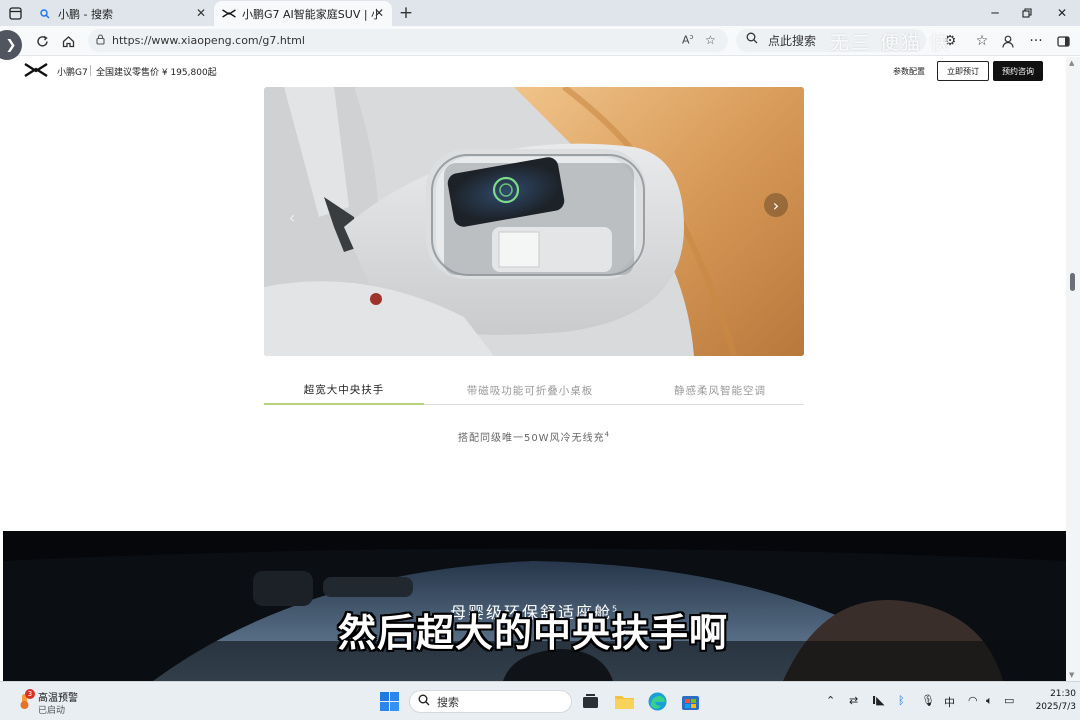 Image resolution: width=1080 pixels, height=720 pixels. I want to click on wifi-icon: ◠, so click(973, 700).